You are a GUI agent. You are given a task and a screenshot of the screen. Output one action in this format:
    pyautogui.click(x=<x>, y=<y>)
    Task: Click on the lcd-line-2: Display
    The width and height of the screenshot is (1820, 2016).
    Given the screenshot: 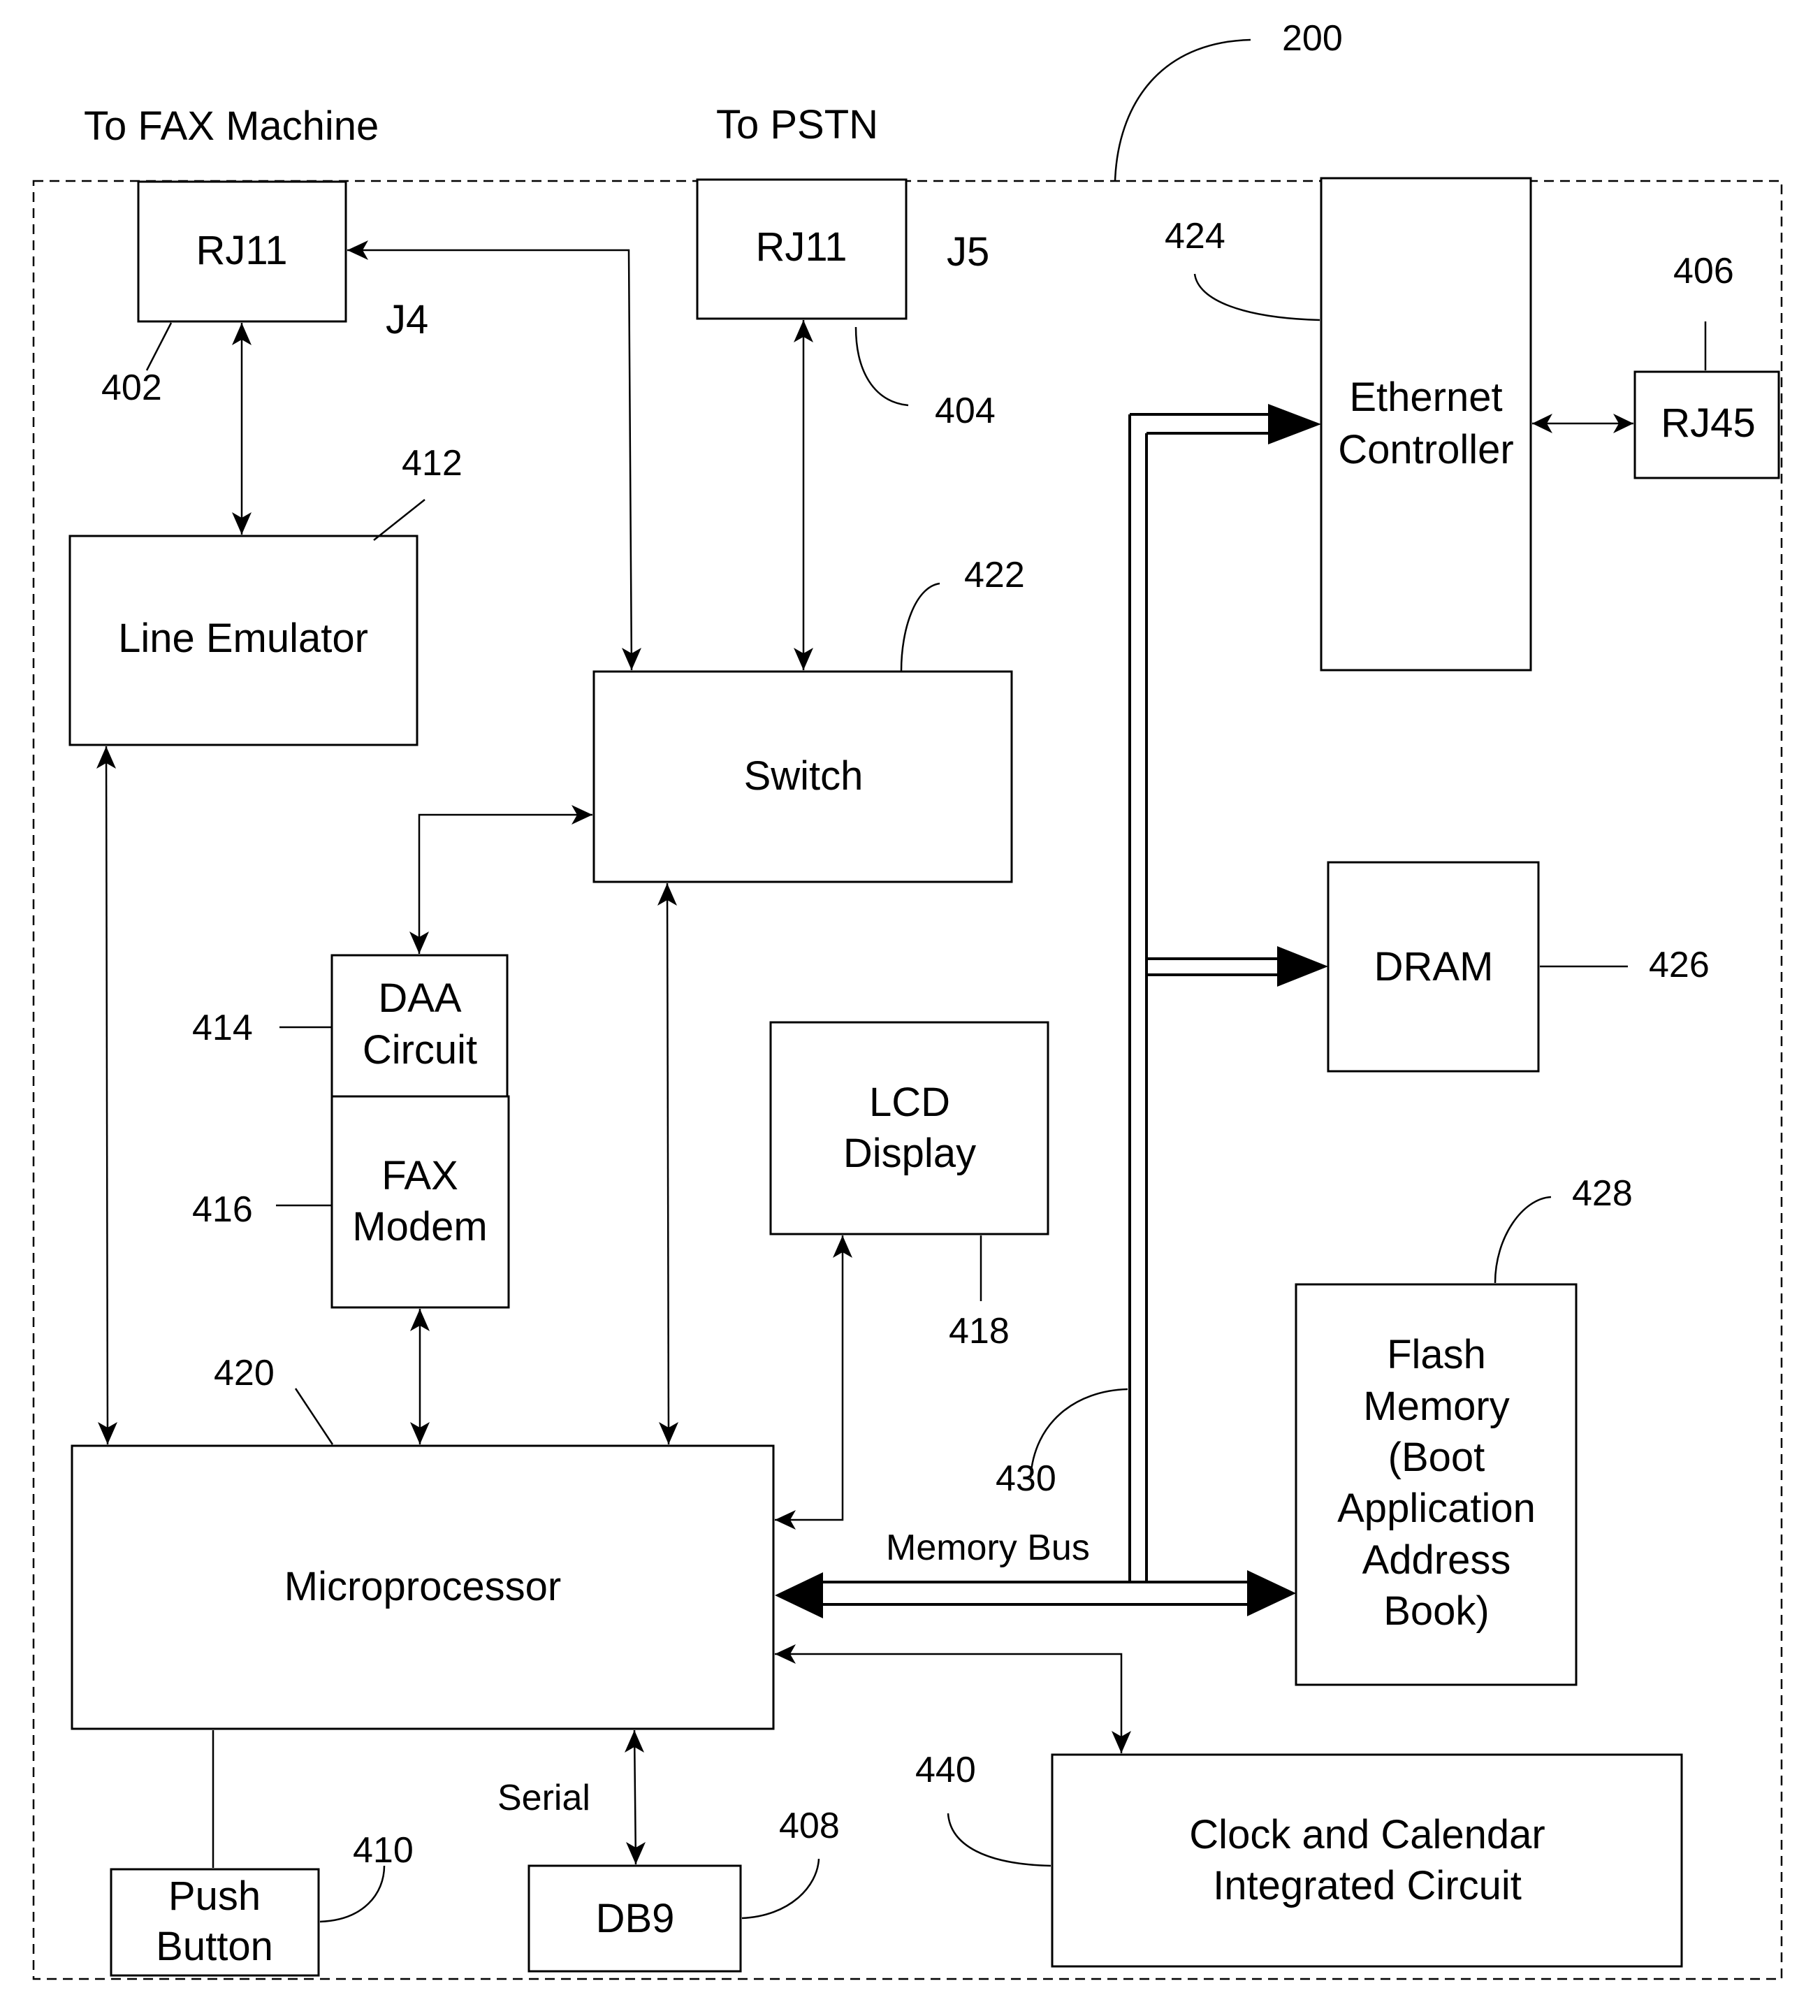 What is the action you would take?
    pyautogui.click(x=909, y=1153)
    